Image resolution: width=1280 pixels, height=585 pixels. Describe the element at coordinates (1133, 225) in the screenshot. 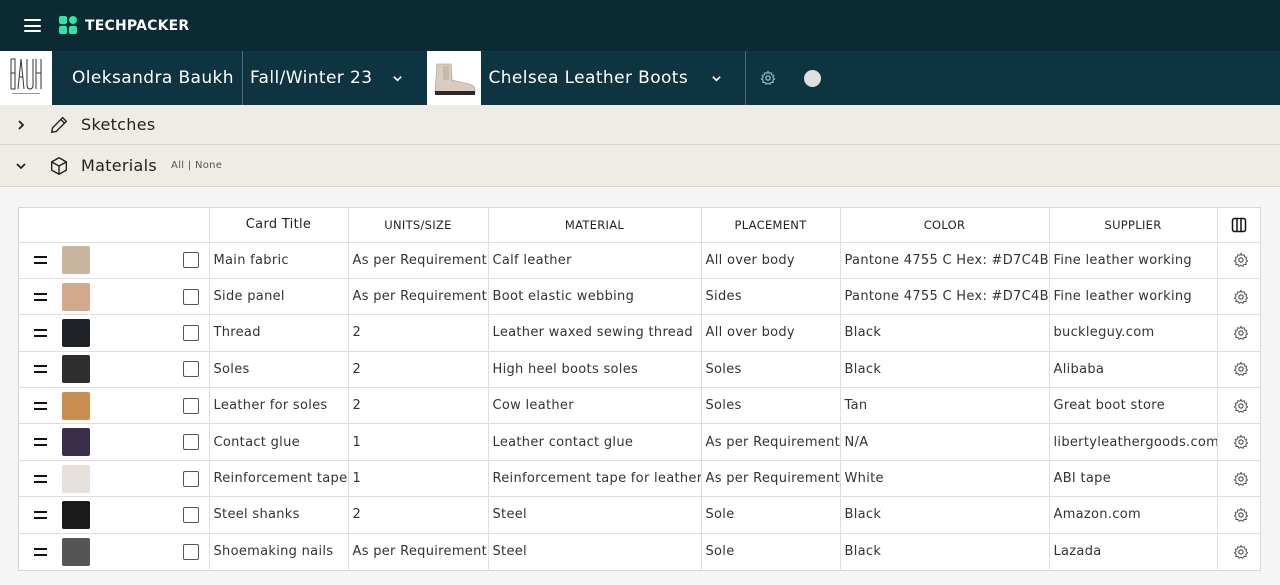

I see `column-header: SUPPLIER` at that location.